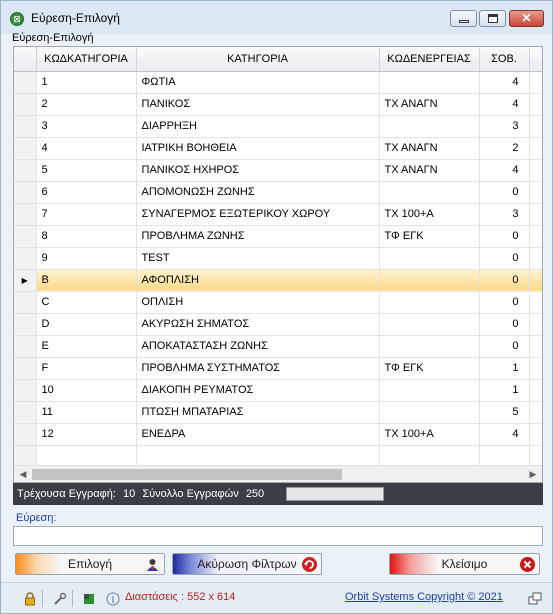 The image size is (553, 614). Describe the element at coordinates (258, 82) in the screenshot. I see `cell-category: ΦΩΤΙΑ` at that location.